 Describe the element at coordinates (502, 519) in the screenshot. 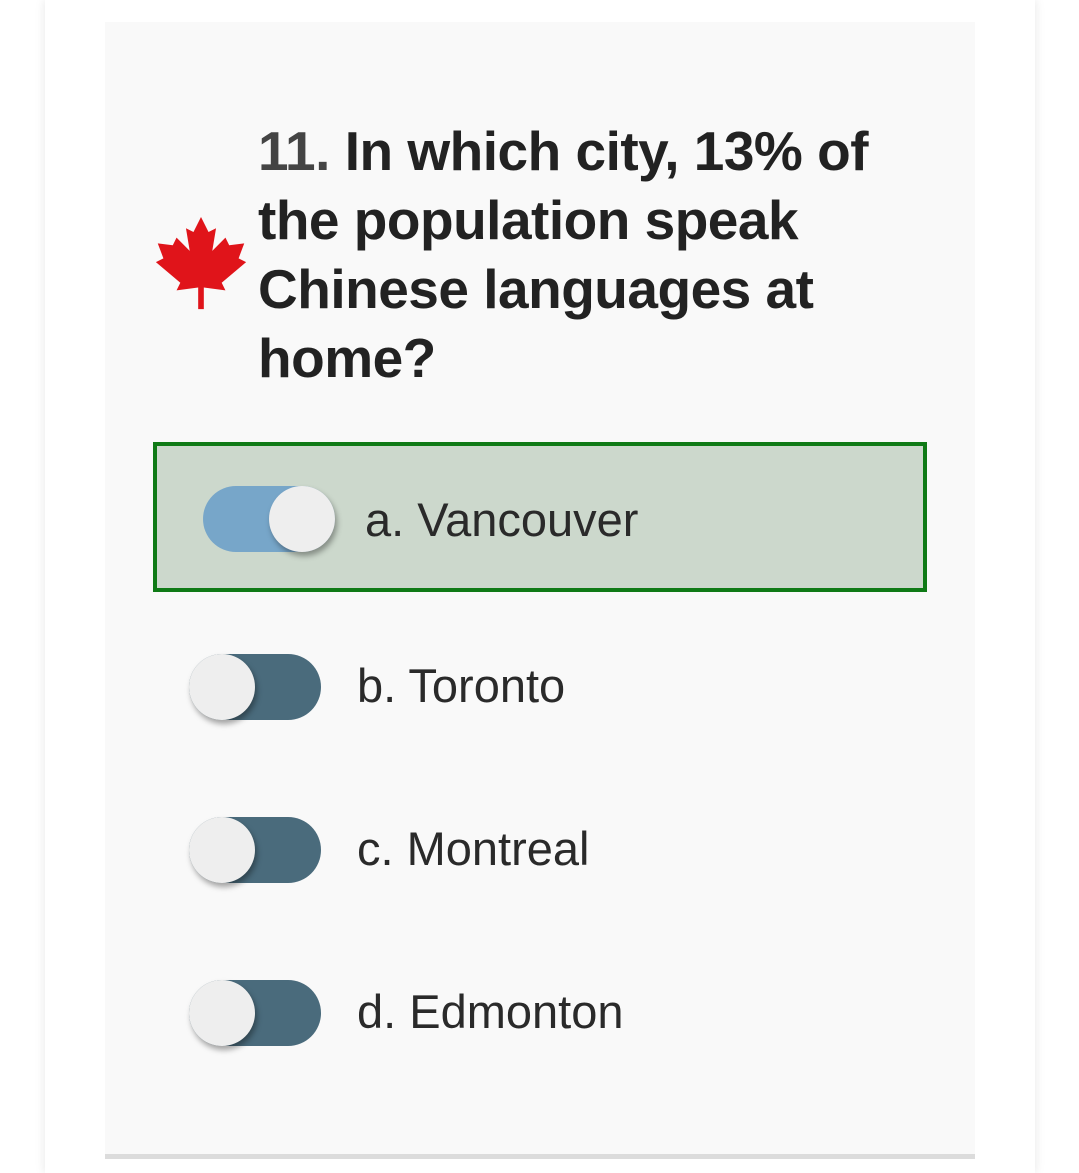

I see `option-a-label: a. Vancouver` at that location.